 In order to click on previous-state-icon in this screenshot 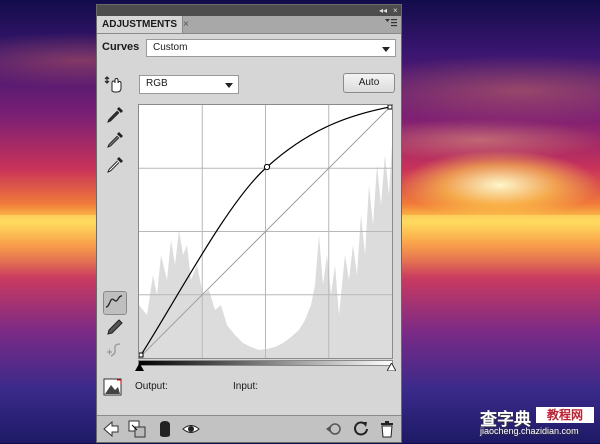, I will do `click(333, 429)`.